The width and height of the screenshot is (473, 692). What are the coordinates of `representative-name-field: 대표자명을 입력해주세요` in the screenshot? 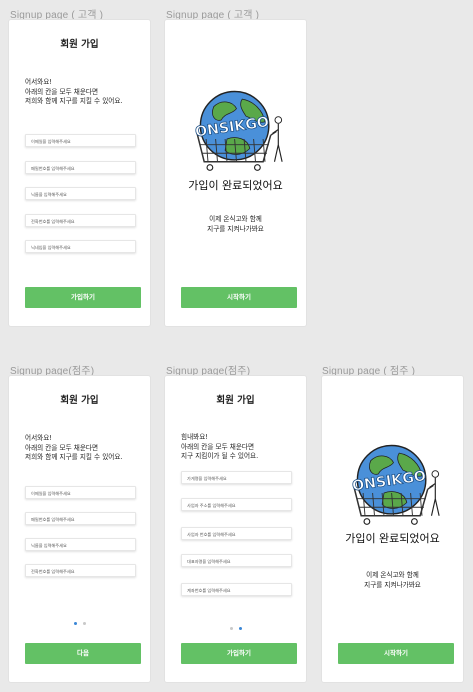 It's located at (236, 560).